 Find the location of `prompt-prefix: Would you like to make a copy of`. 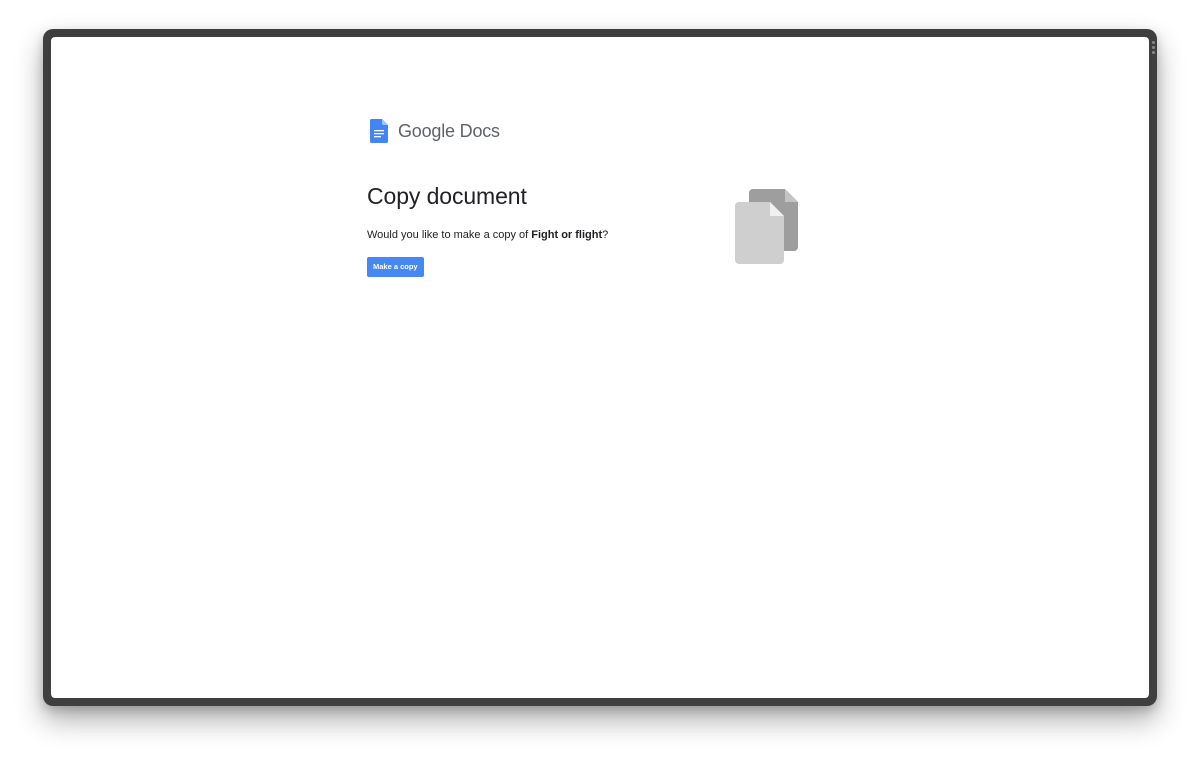

prompt-prefix: Would you like to make a copy of is located at coordinates (449, 235).